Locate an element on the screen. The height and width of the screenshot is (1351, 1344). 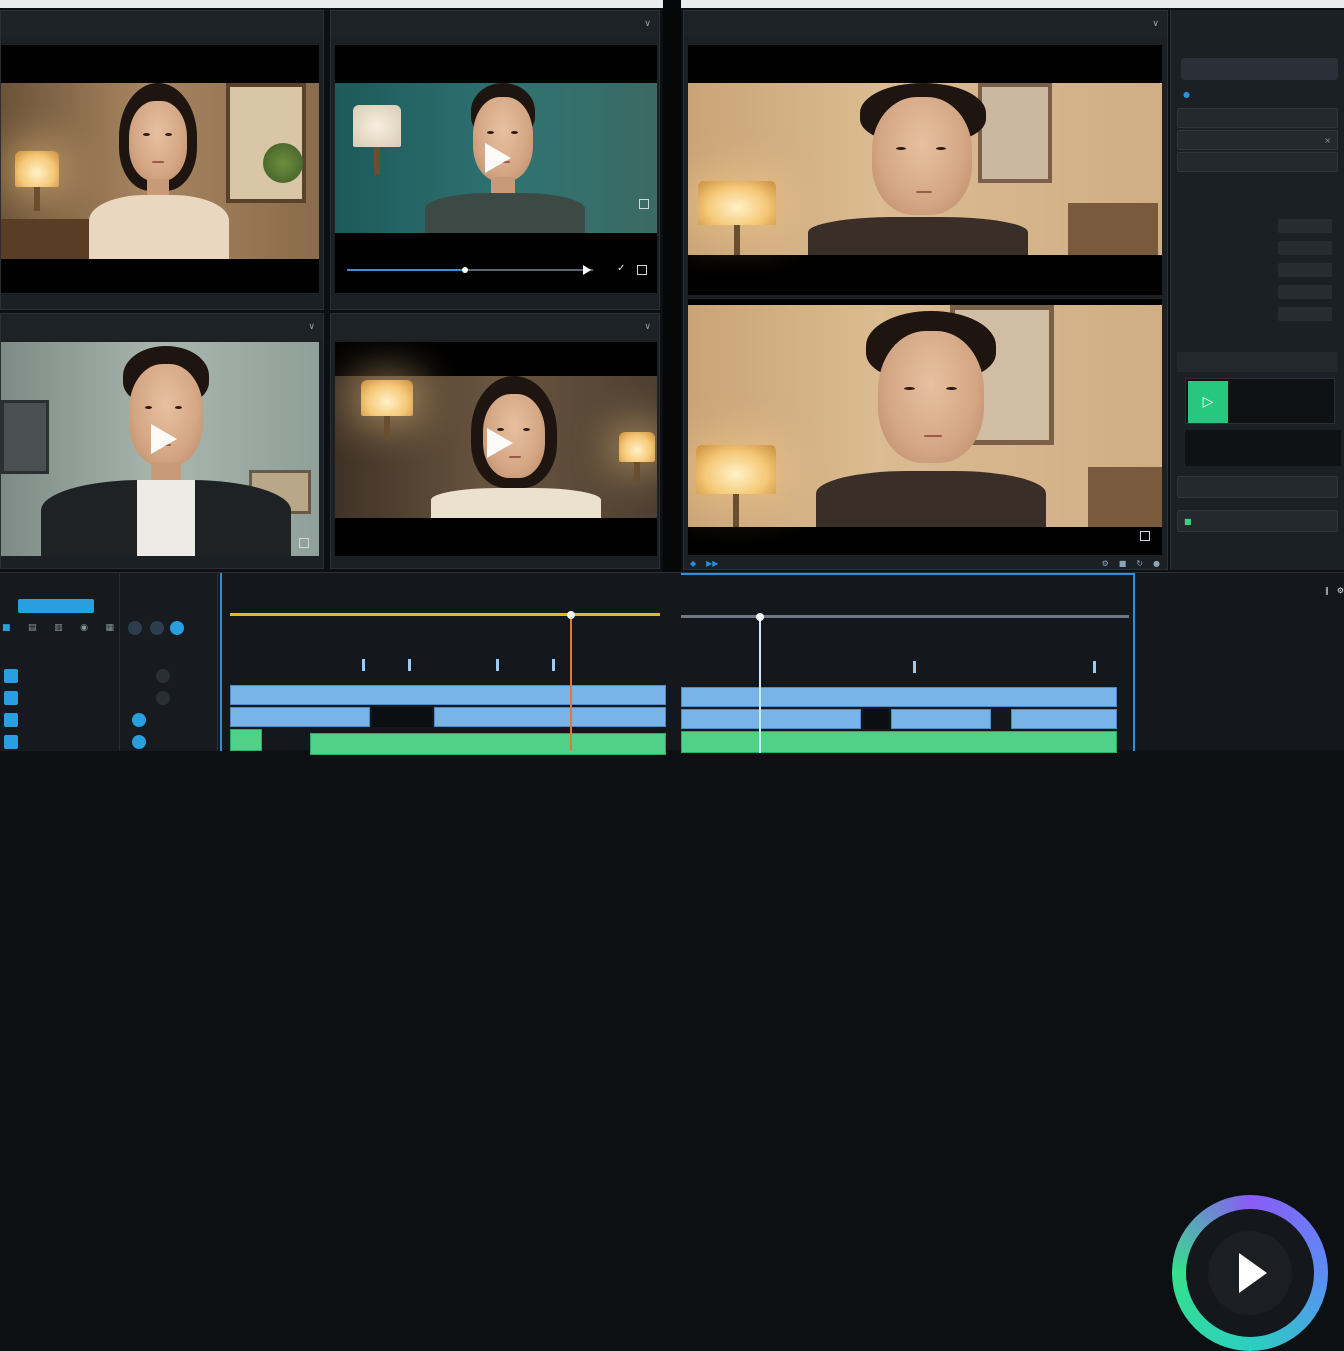
panel-header: ∨ is located at coordinates (162, 327).